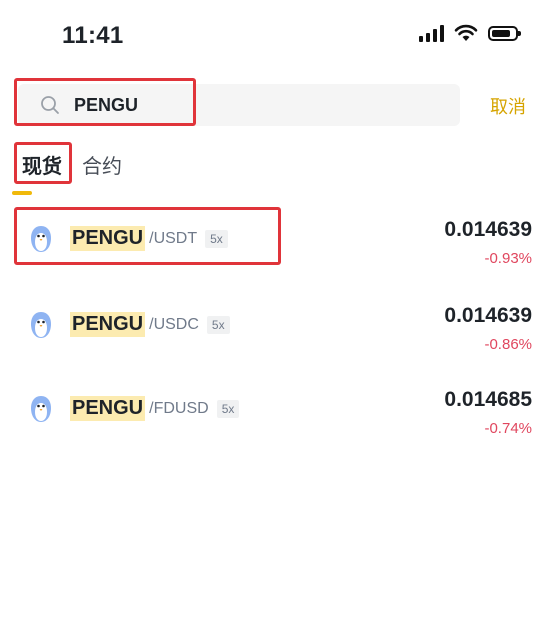  What do you see at coordinates (466, 32) in the screenshot?
I see `wifi-icon` at bounding box center [466, 32].